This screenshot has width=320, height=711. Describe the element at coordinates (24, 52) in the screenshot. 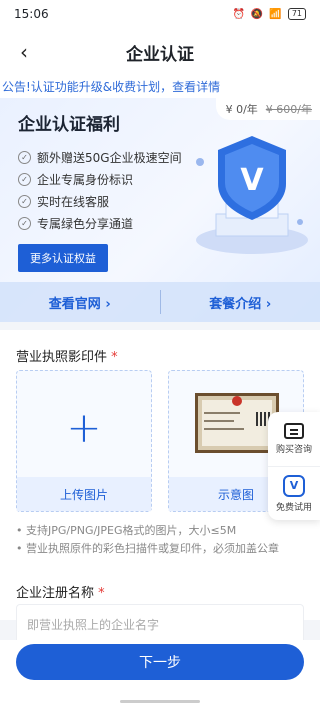

I see `back-arrow-icon: ‹` at that location.